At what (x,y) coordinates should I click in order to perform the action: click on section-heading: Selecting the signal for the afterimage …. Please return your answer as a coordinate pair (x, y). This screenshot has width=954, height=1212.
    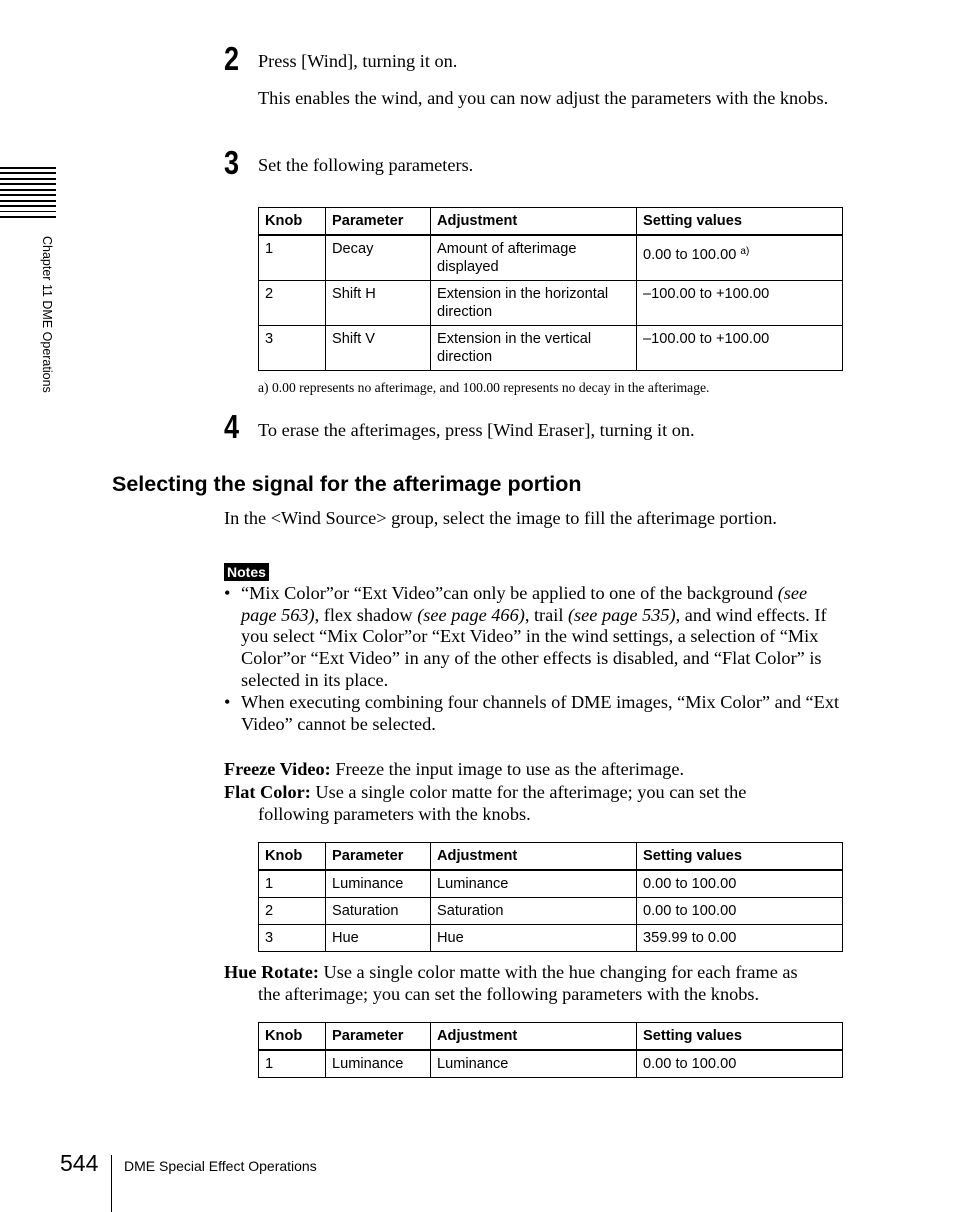
    Looking at the image, I should click on (347, 484).